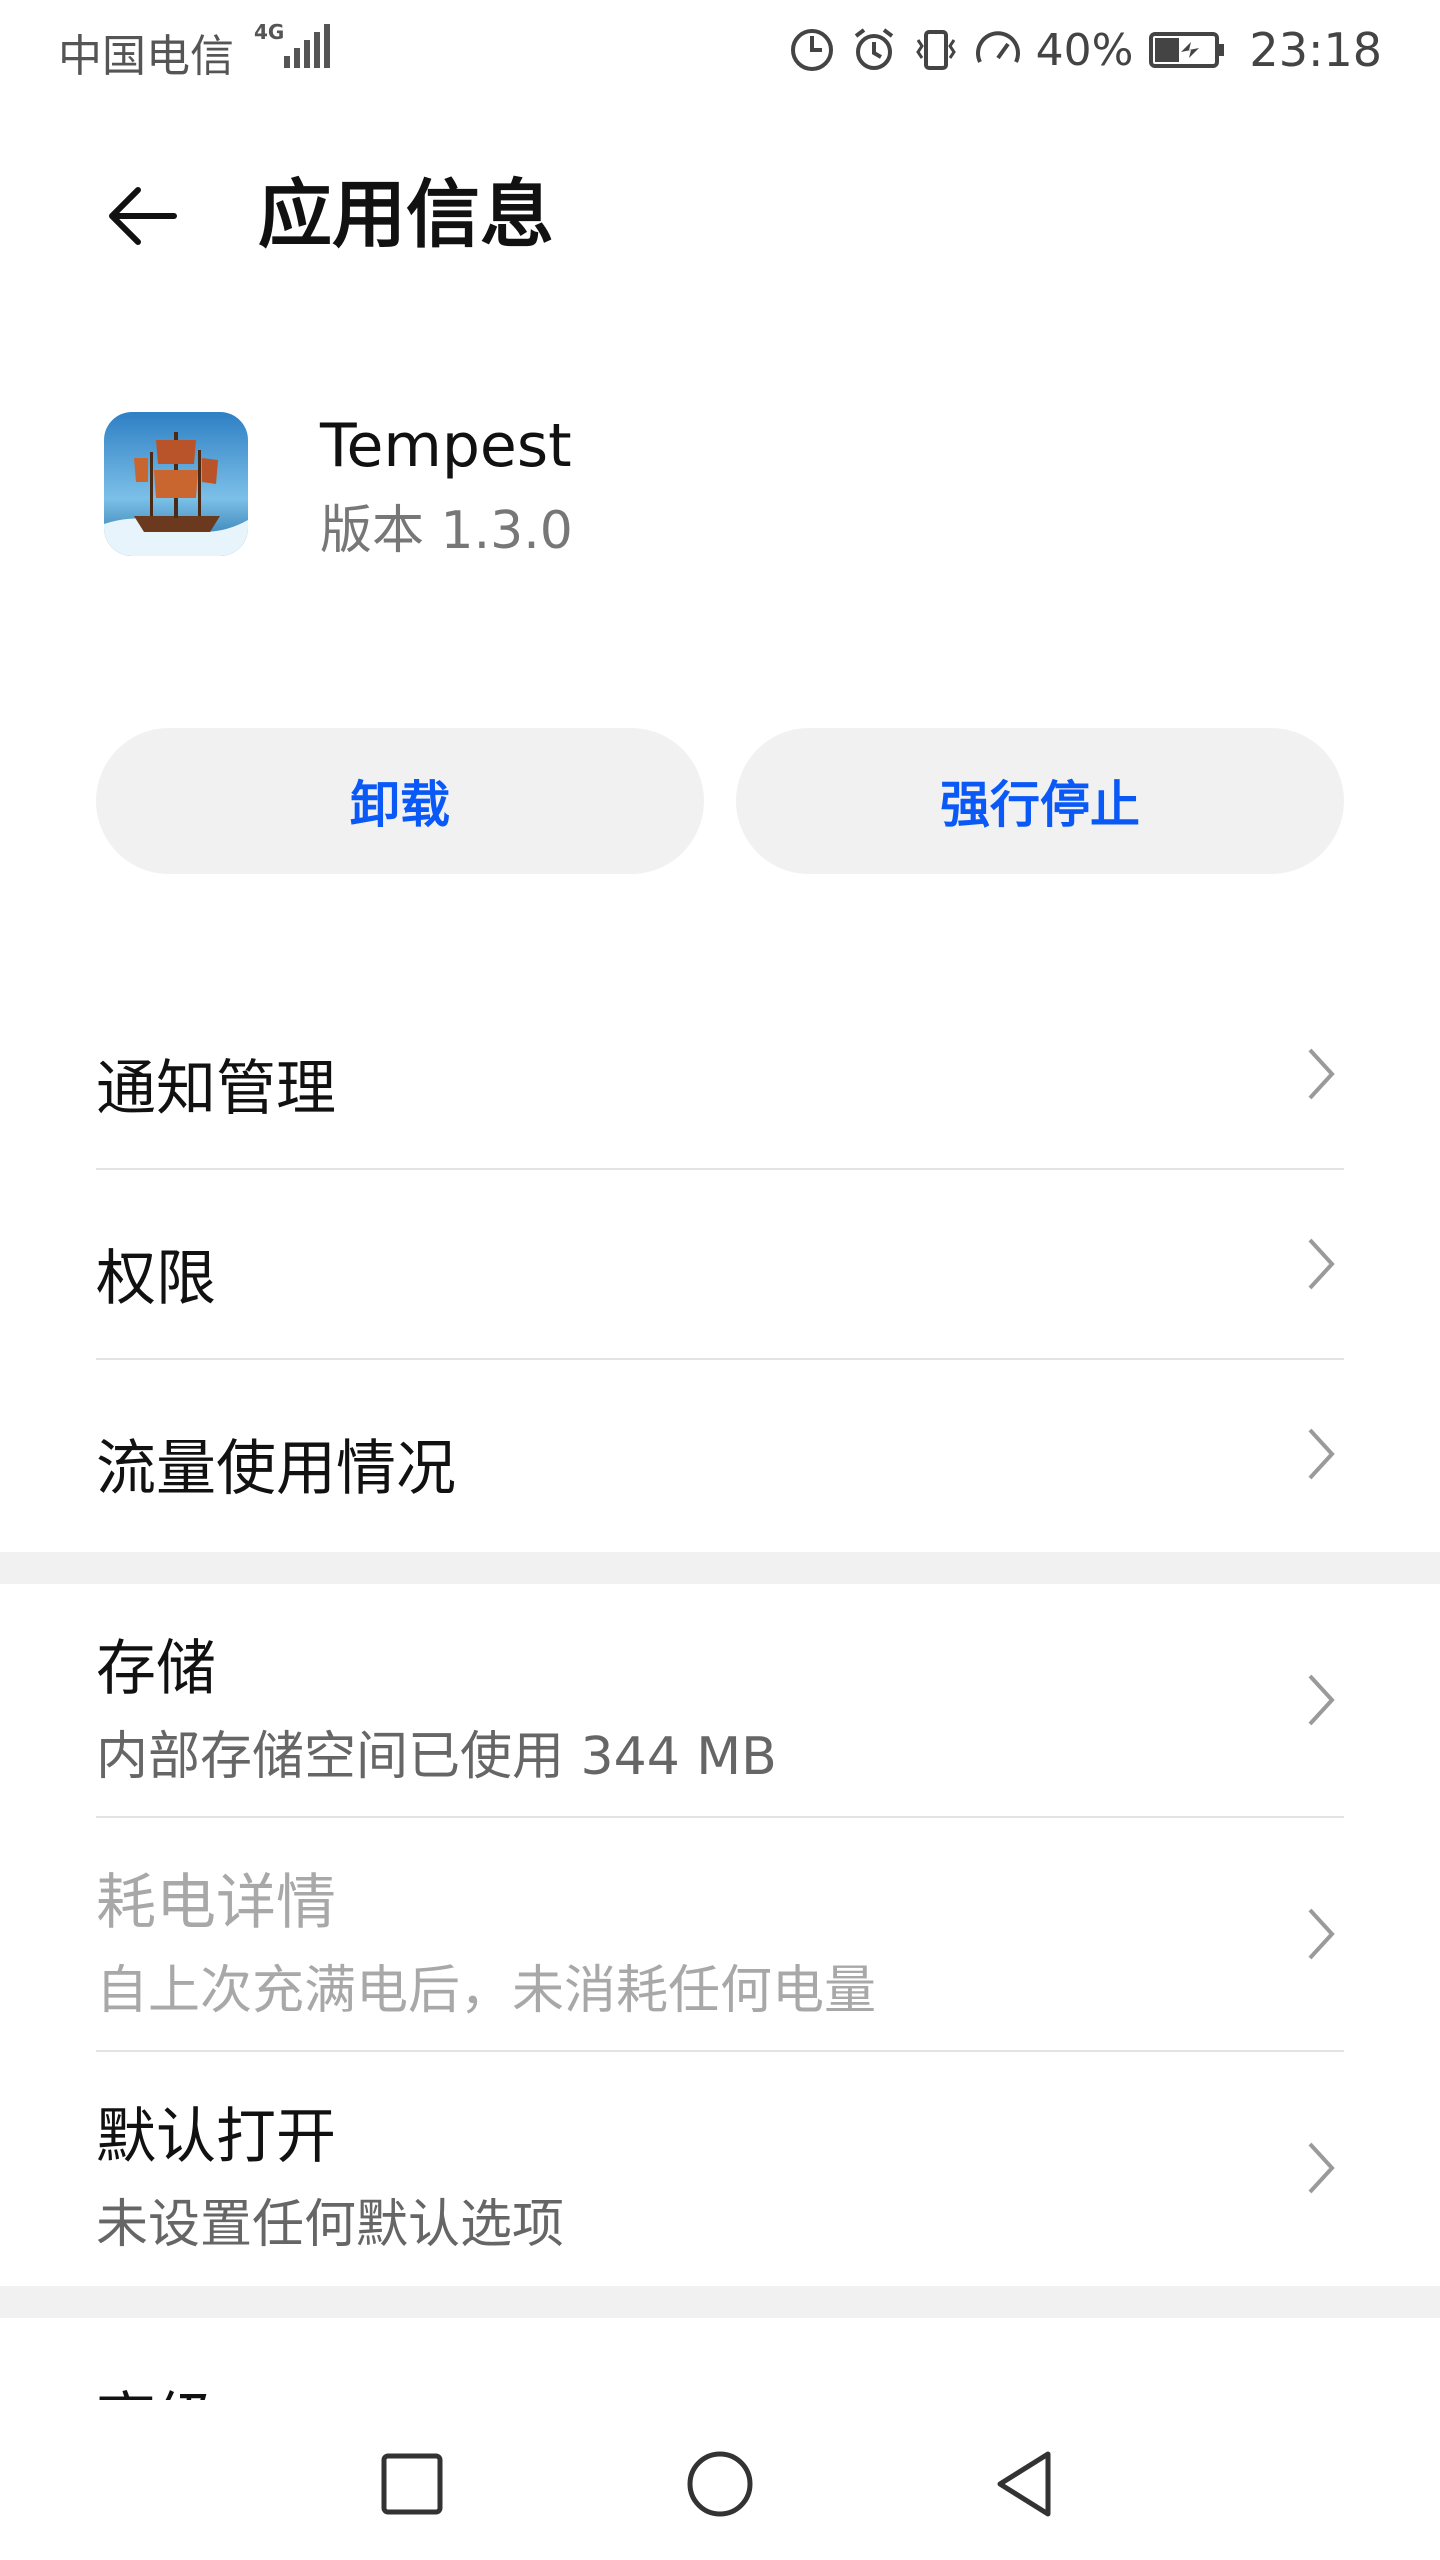 This screenshot has width=1440, height=2560. I want to click on network-type: 4G, so click(269, 32).